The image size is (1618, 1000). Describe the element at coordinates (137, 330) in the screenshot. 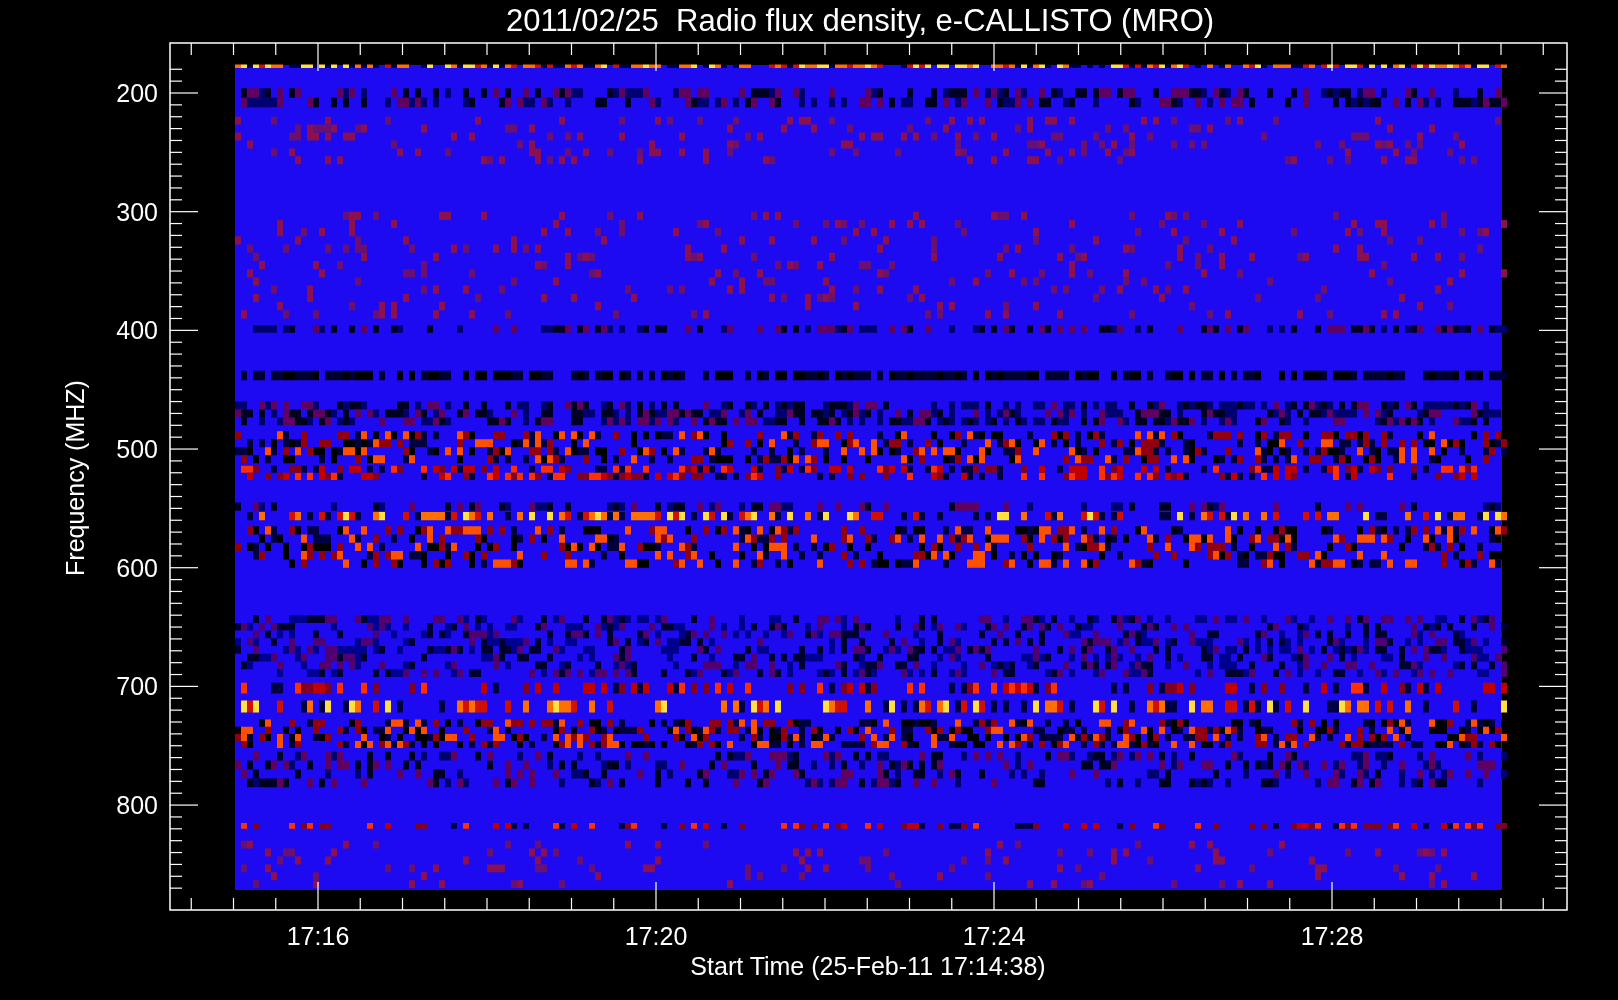

I see `axis-tick-label: 400` at that location.